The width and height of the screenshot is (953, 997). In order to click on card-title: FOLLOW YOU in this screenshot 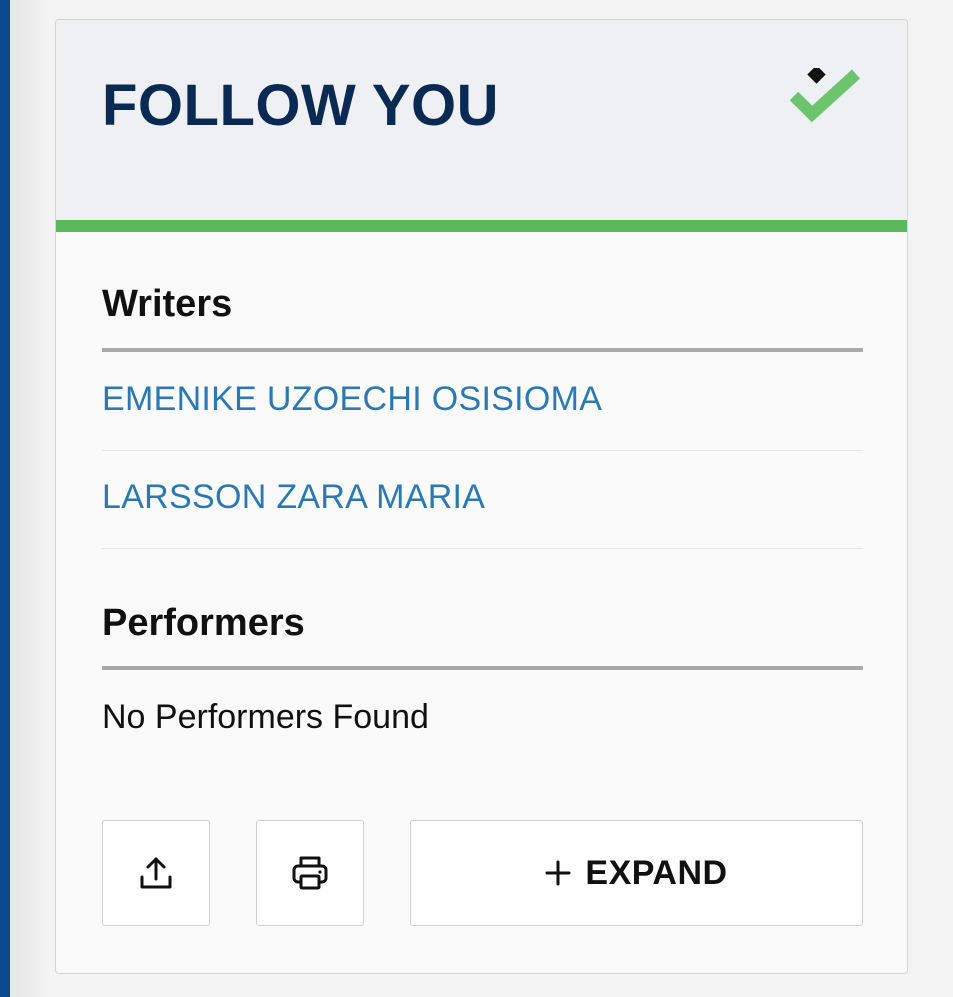, I will do `click(301, 105)`.